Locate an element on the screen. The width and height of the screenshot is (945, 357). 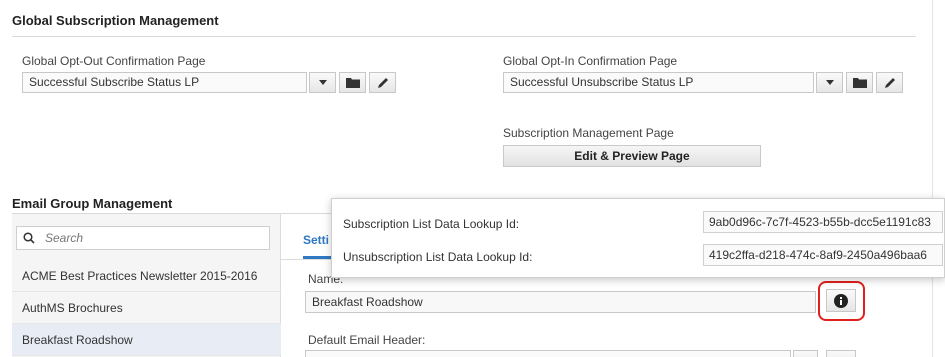
subscription-lookup-value: 9ab0d96c-7c7f-4523-b55b-dcc5e1191c83 is located at coordinates (823, 222).